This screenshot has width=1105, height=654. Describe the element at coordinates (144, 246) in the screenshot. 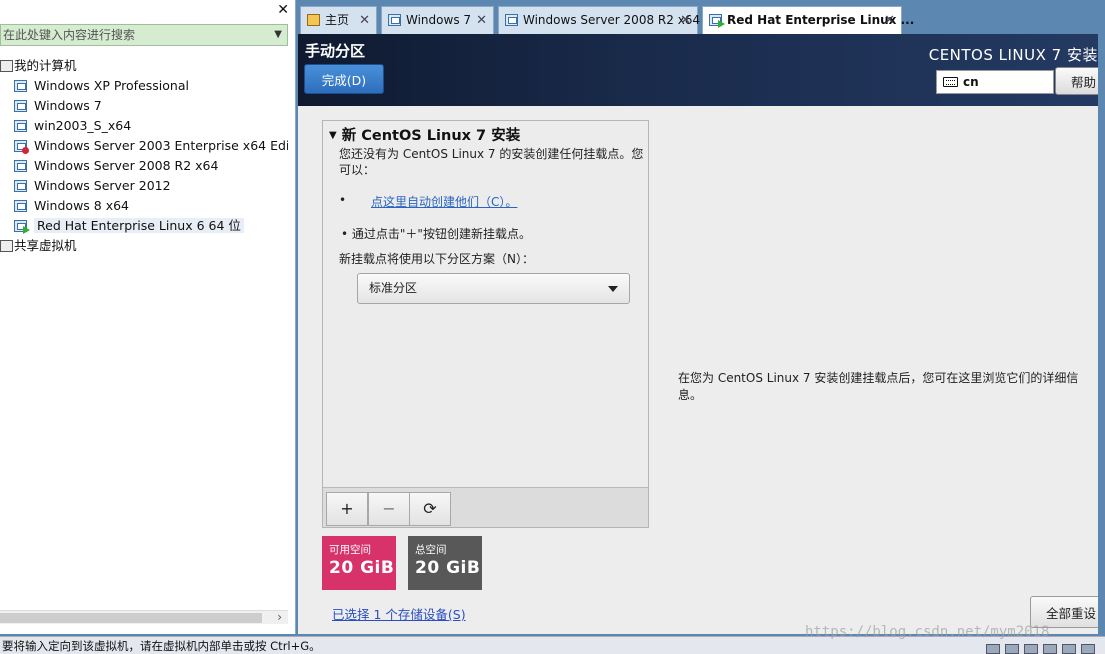

I see `tree-item-shared-vms: 共享虚拟机` at that location.